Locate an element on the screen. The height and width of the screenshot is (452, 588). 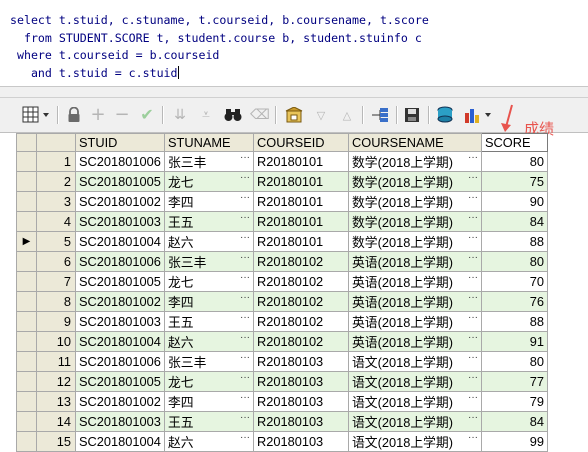
lock-button is located at coordinates (74, 115).